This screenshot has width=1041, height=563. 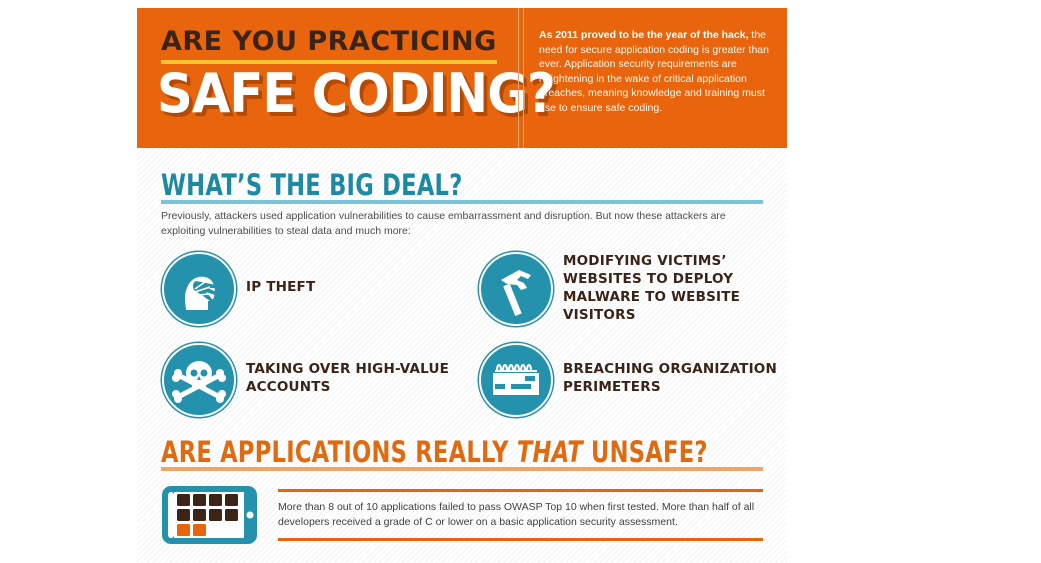 What do you see at coordinates (549, 452) in the screenshot?
I see `heading-emphasis: THAT` at bounding box center [549, 452].